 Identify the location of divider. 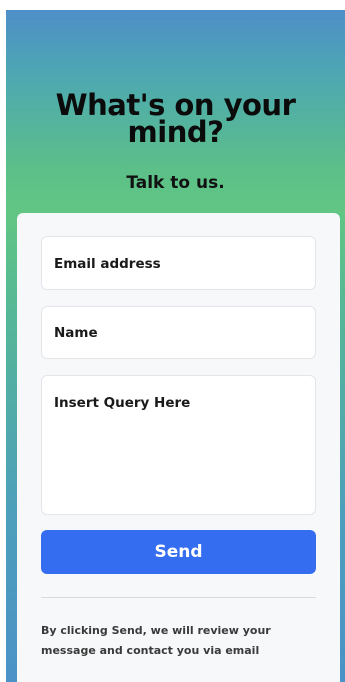
(178, 597).